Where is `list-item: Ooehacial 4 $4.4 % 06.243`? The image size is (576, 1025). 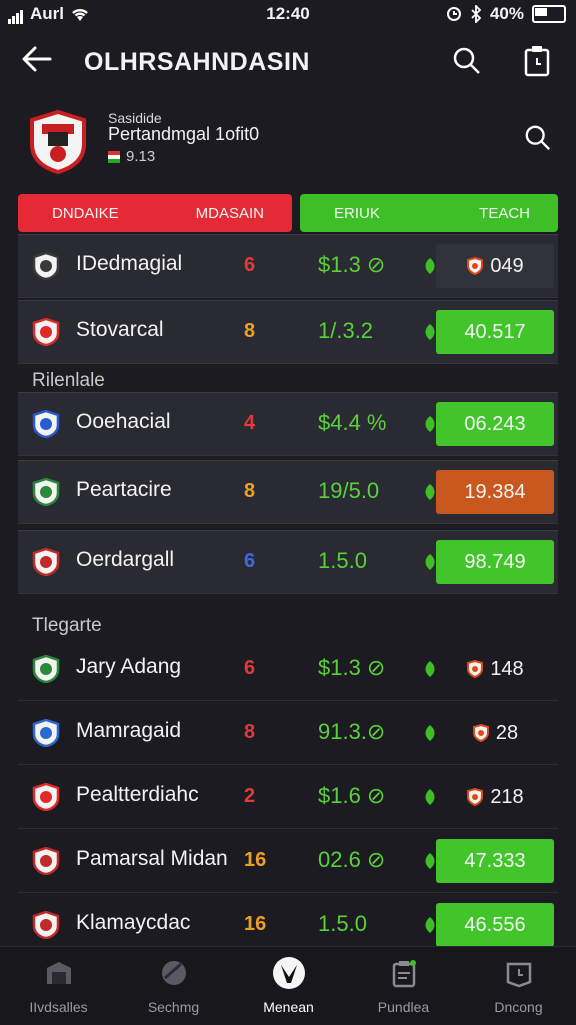
list-item: Ooehacial 4 $4.4 % 06.243 is located at coordinates (288, 424).